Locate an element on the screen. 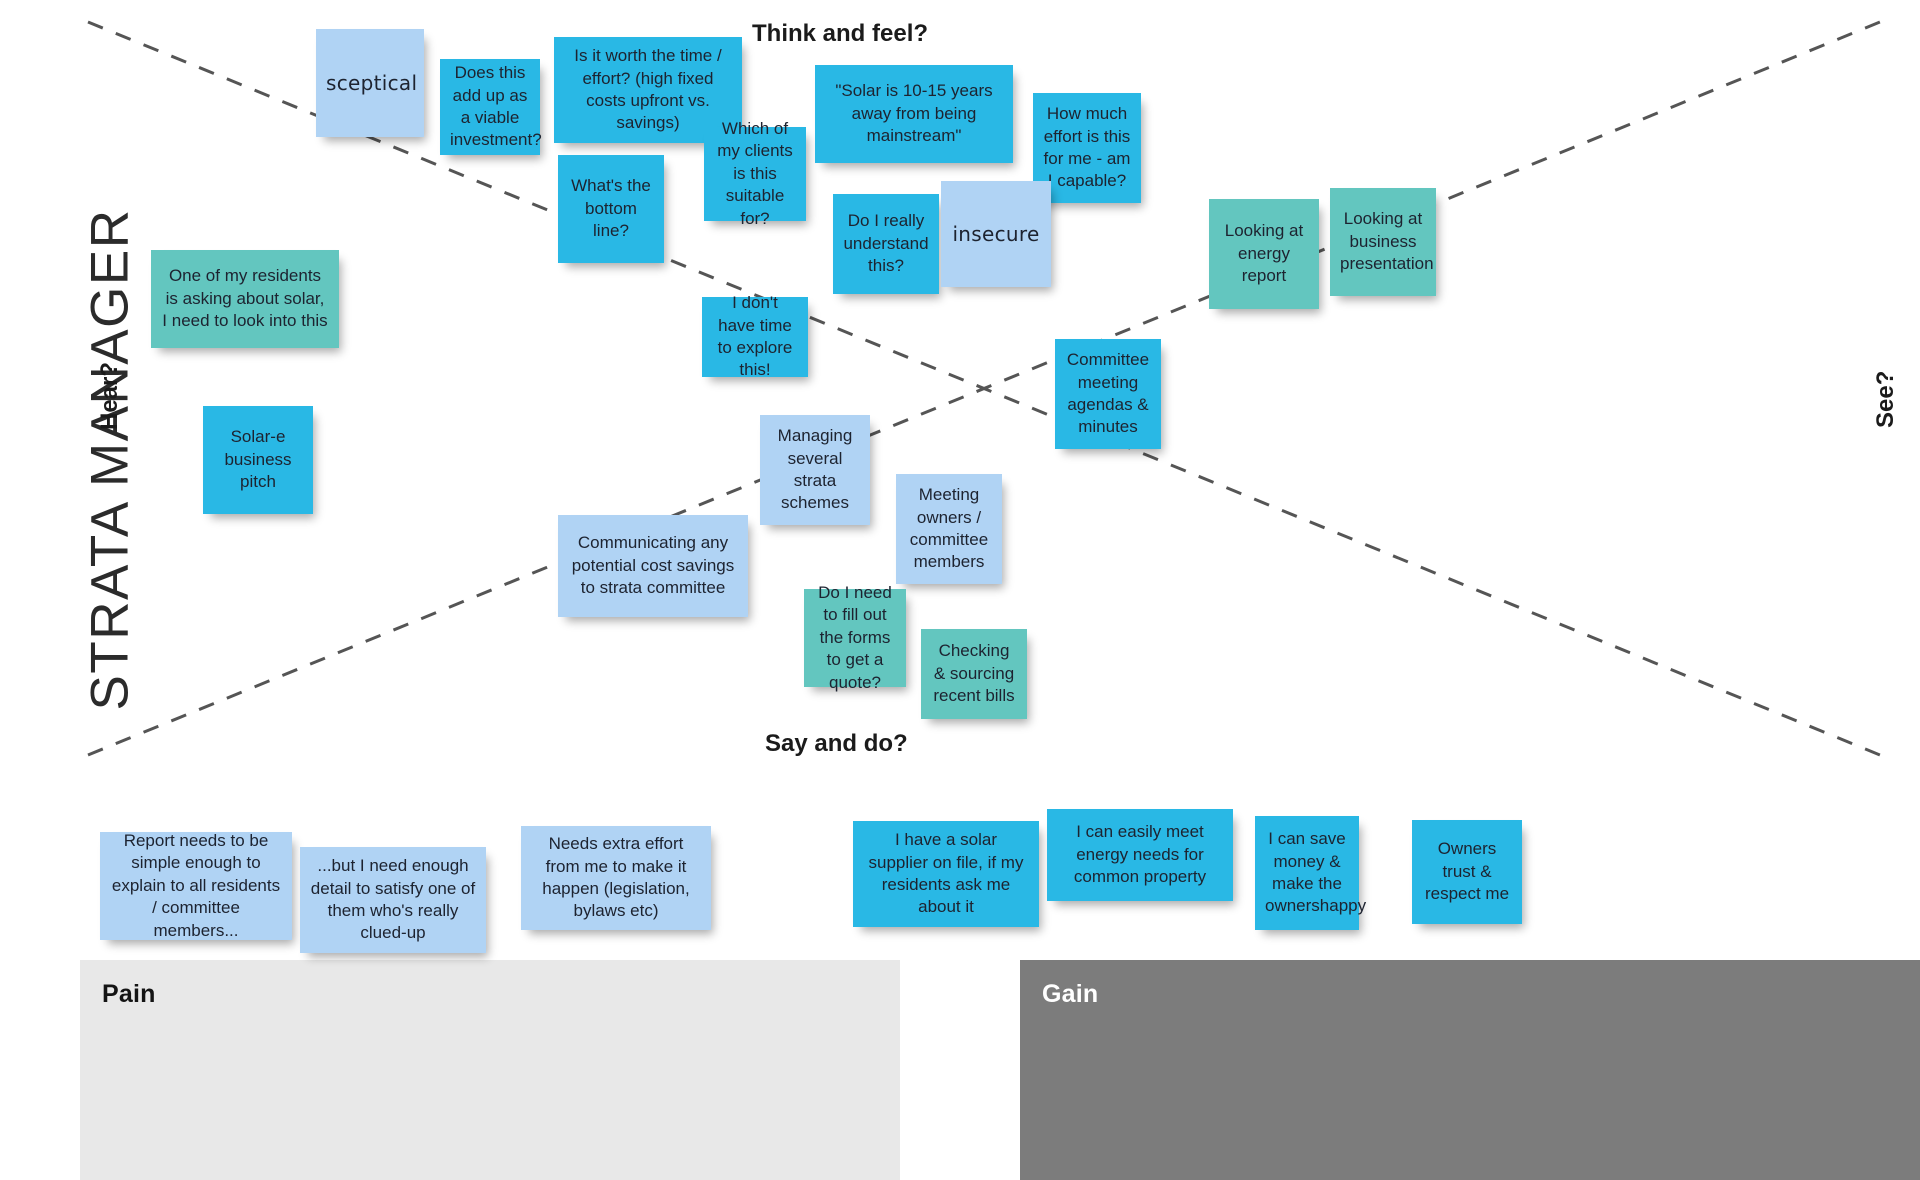  gain-panel: Gain is located at coordinates (1470, 1070).